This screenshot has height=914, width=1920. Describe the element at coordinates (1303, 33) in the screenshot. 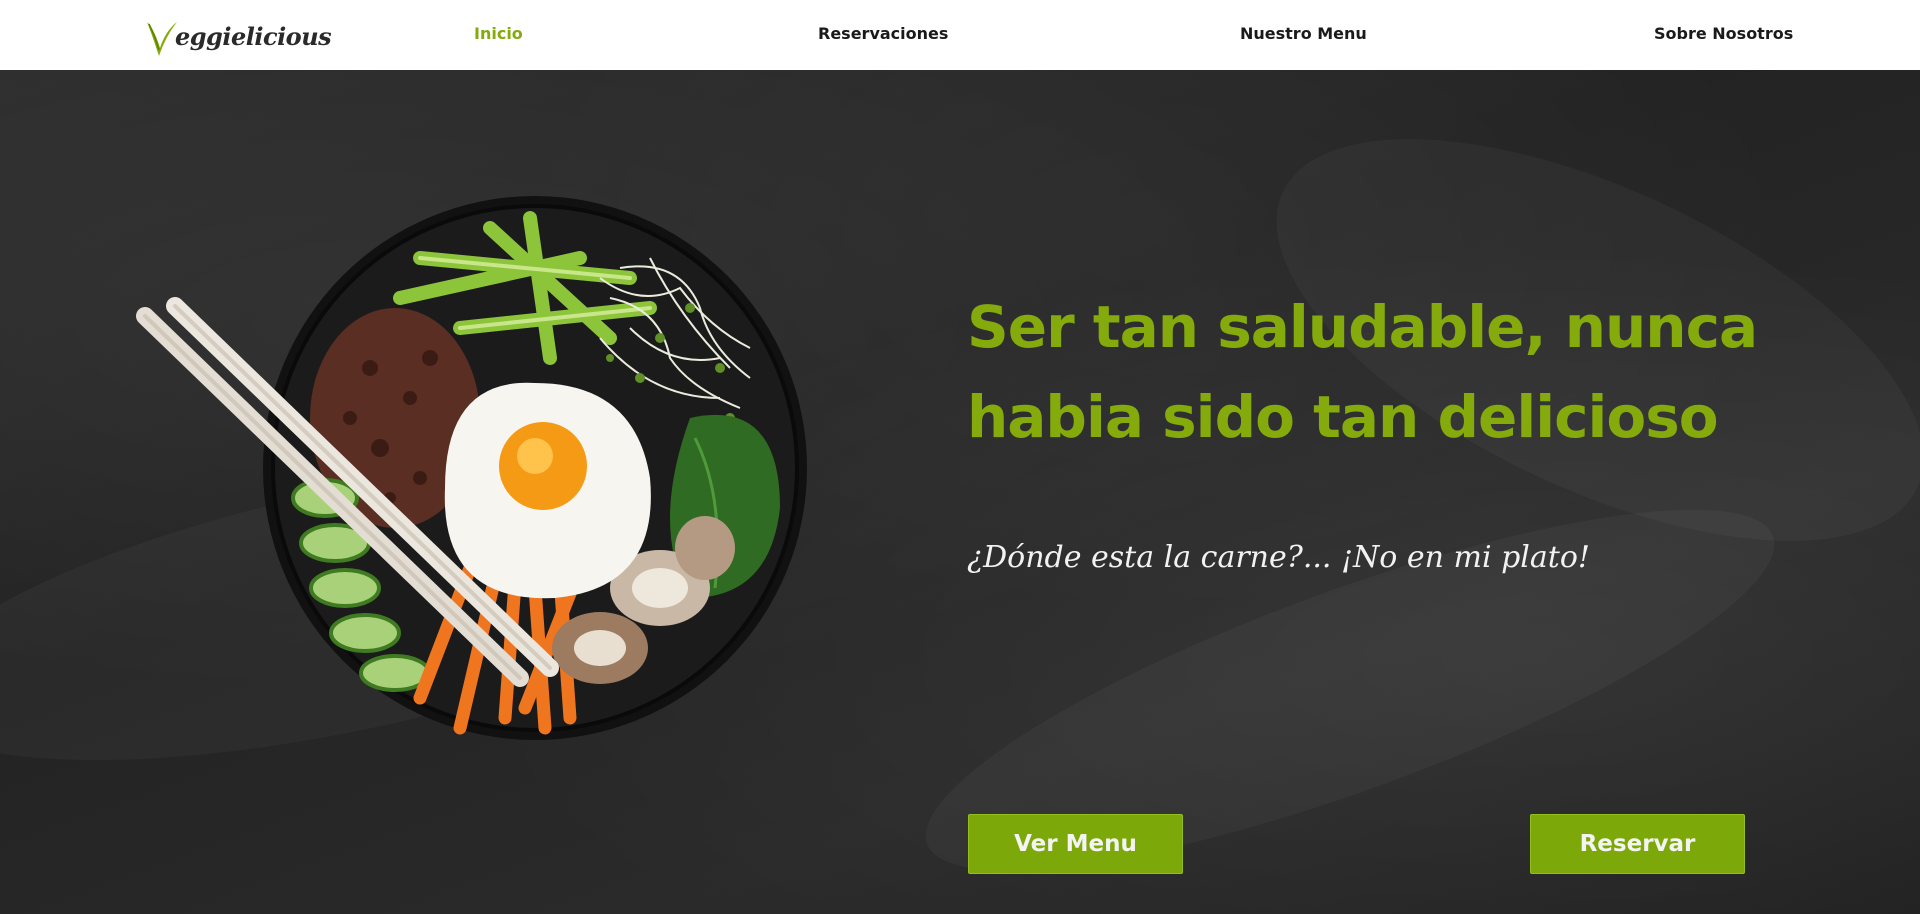

I see `nav-item-nuestro-menu: Nuestro Menu` at that location.